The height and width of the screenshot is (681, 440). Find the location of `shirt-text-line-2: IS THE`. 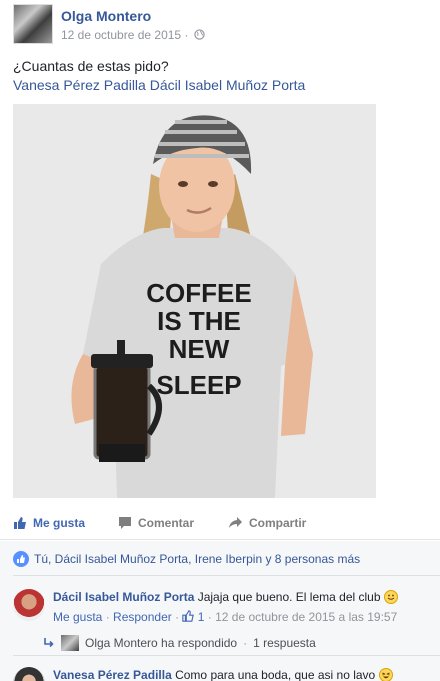

shirt-text-line-2: IS THE is located at coordinates (199, 321).